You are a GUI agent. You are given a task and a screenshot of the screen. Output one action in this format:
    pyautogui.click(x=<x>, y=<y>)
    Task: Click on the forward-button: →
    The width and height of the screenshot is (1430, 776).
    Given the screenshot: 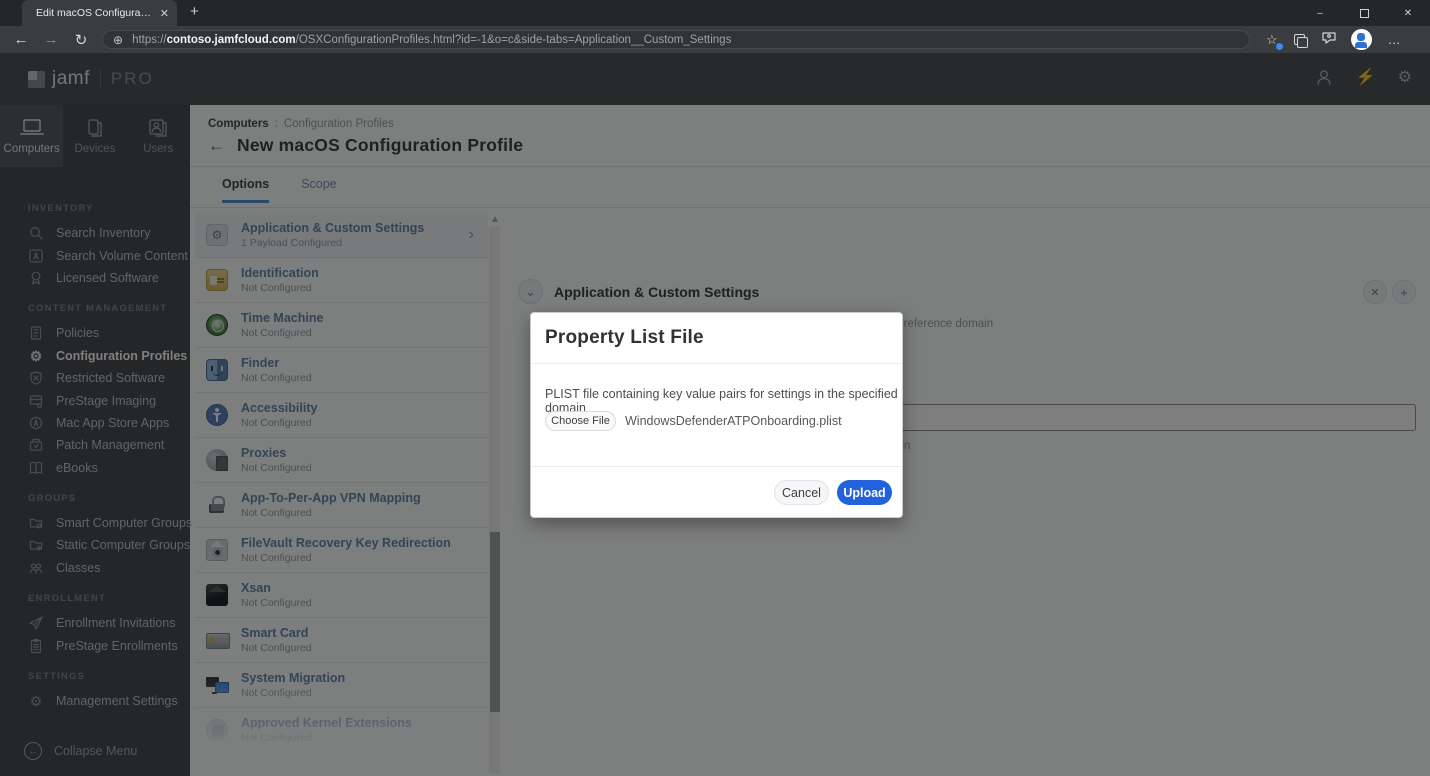 What is the action you would take?
    pyautogui.click(x=51, y=39)
    